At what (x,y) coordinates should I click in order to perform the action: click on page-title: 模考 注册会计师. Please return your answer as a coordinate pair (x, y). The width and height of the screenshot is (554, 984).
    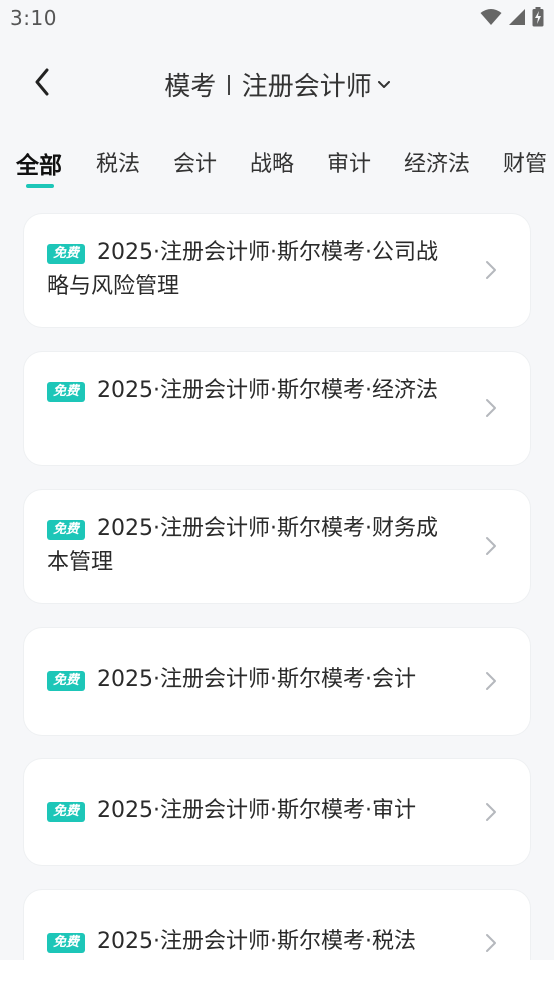
    Looking at the image, I should click on (277, 84).